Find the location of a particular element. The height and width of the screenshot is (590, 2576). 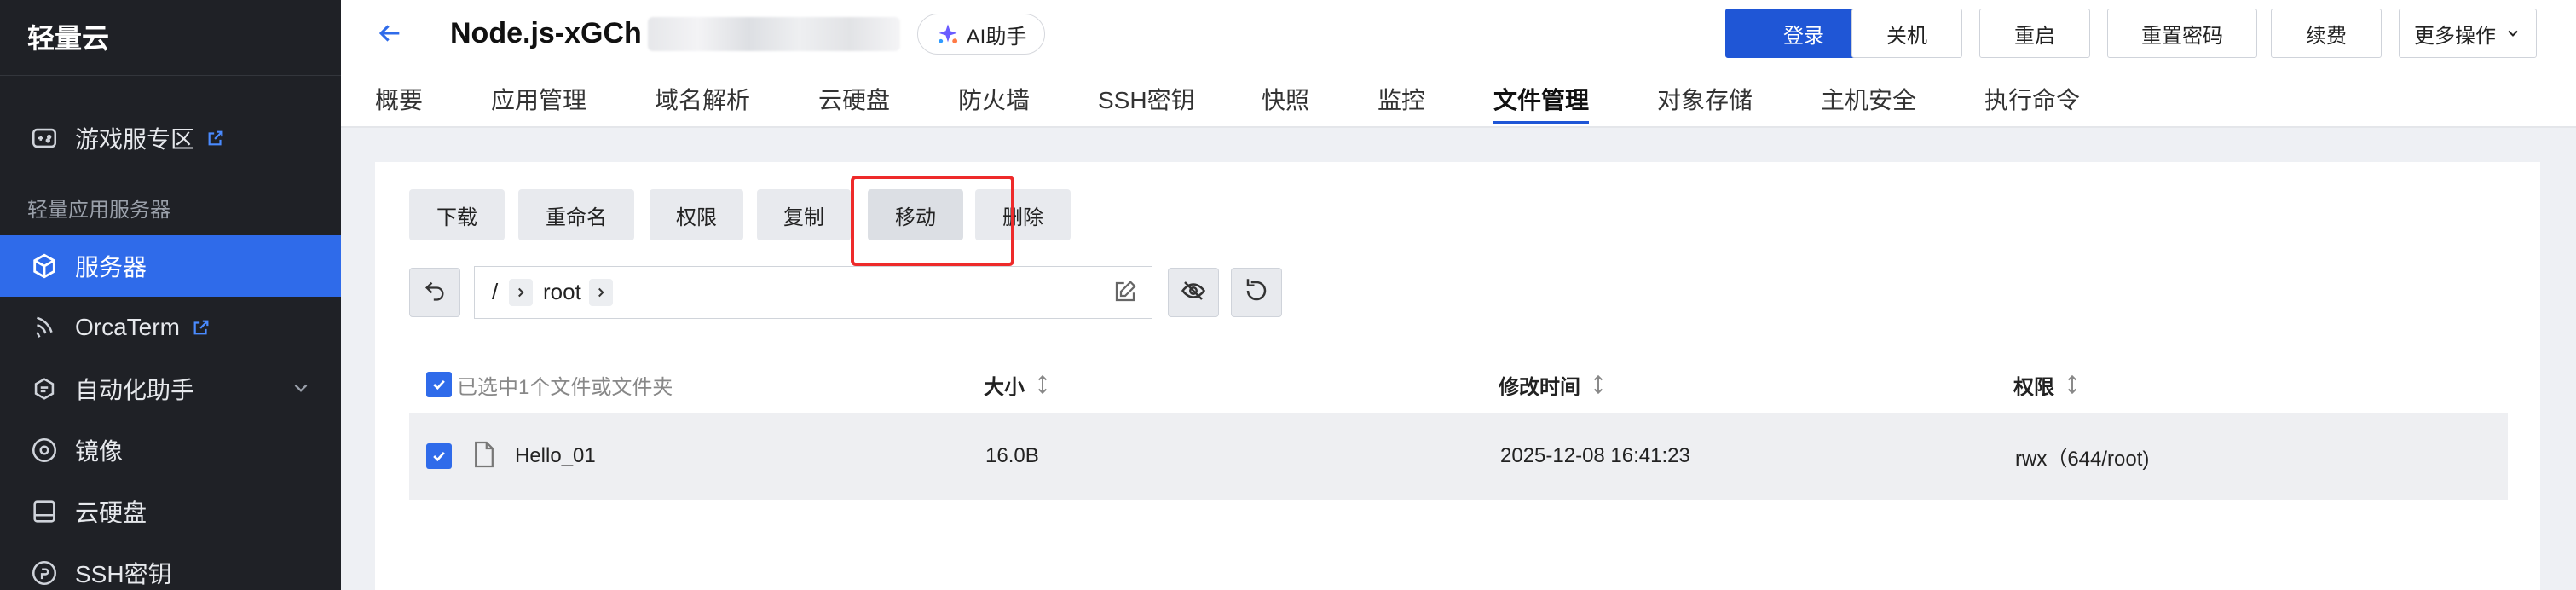

tab-monitoring: 监控 is located at coordinates (1401, 105).